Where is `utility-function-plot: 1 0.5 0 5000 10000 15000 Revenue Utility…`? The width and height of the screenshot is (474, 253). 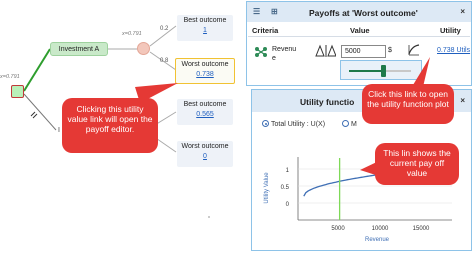
utility-function-plot: 1 0.5 0 5000 10000 15000 Revenue Utility… is located at coordinates (358, 200).